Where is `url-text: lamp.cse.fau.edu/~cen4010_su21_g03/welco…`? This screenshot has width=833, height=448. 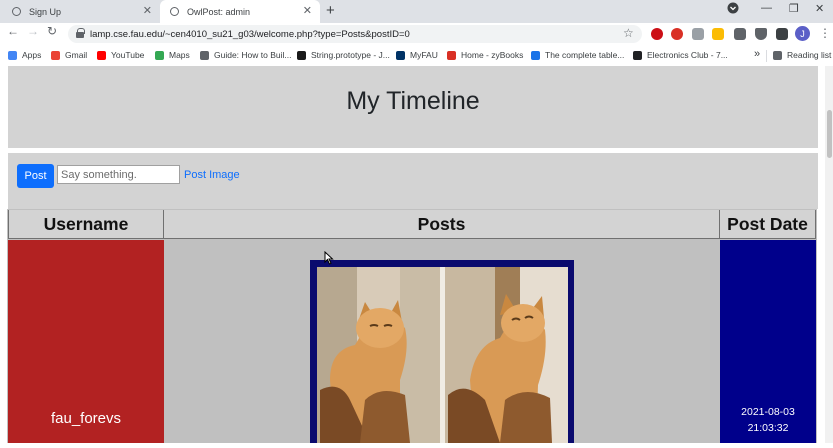
url-text: lamp.cse.fau.edu/~cen4010_su21_g03/welco… is located at coordinates (250, 34).